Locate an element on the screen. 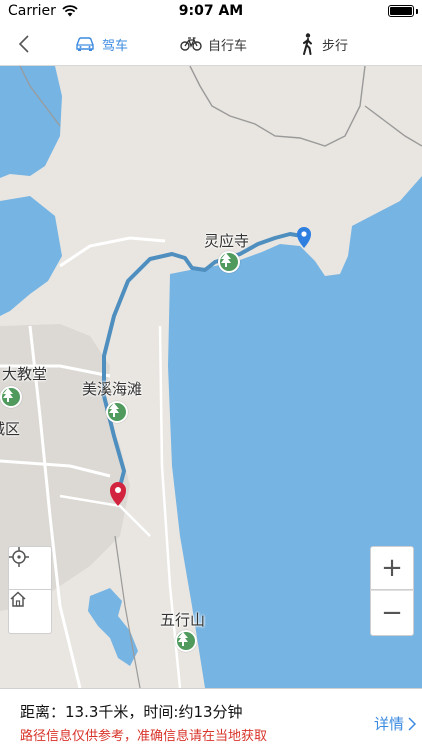  battery-level is located at coordinates (401, 11).